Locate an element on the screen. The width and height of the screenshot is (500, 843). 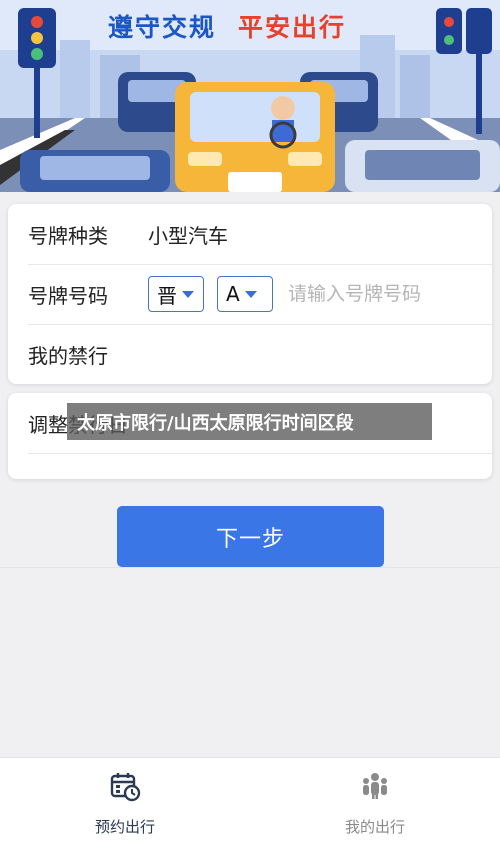
tab-reserve-trip-label: 预约出行 is located at coordinates (124, 827).